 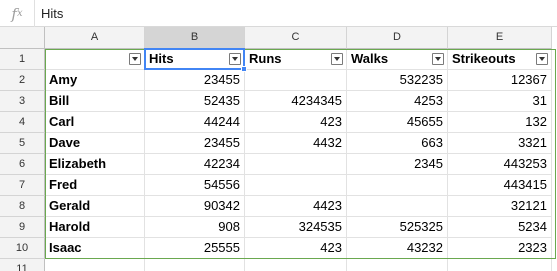 What do you see at coordinates (195, 248) in the screenshot?
I see `table-cell: 25555` at bounding box center [195, 248].